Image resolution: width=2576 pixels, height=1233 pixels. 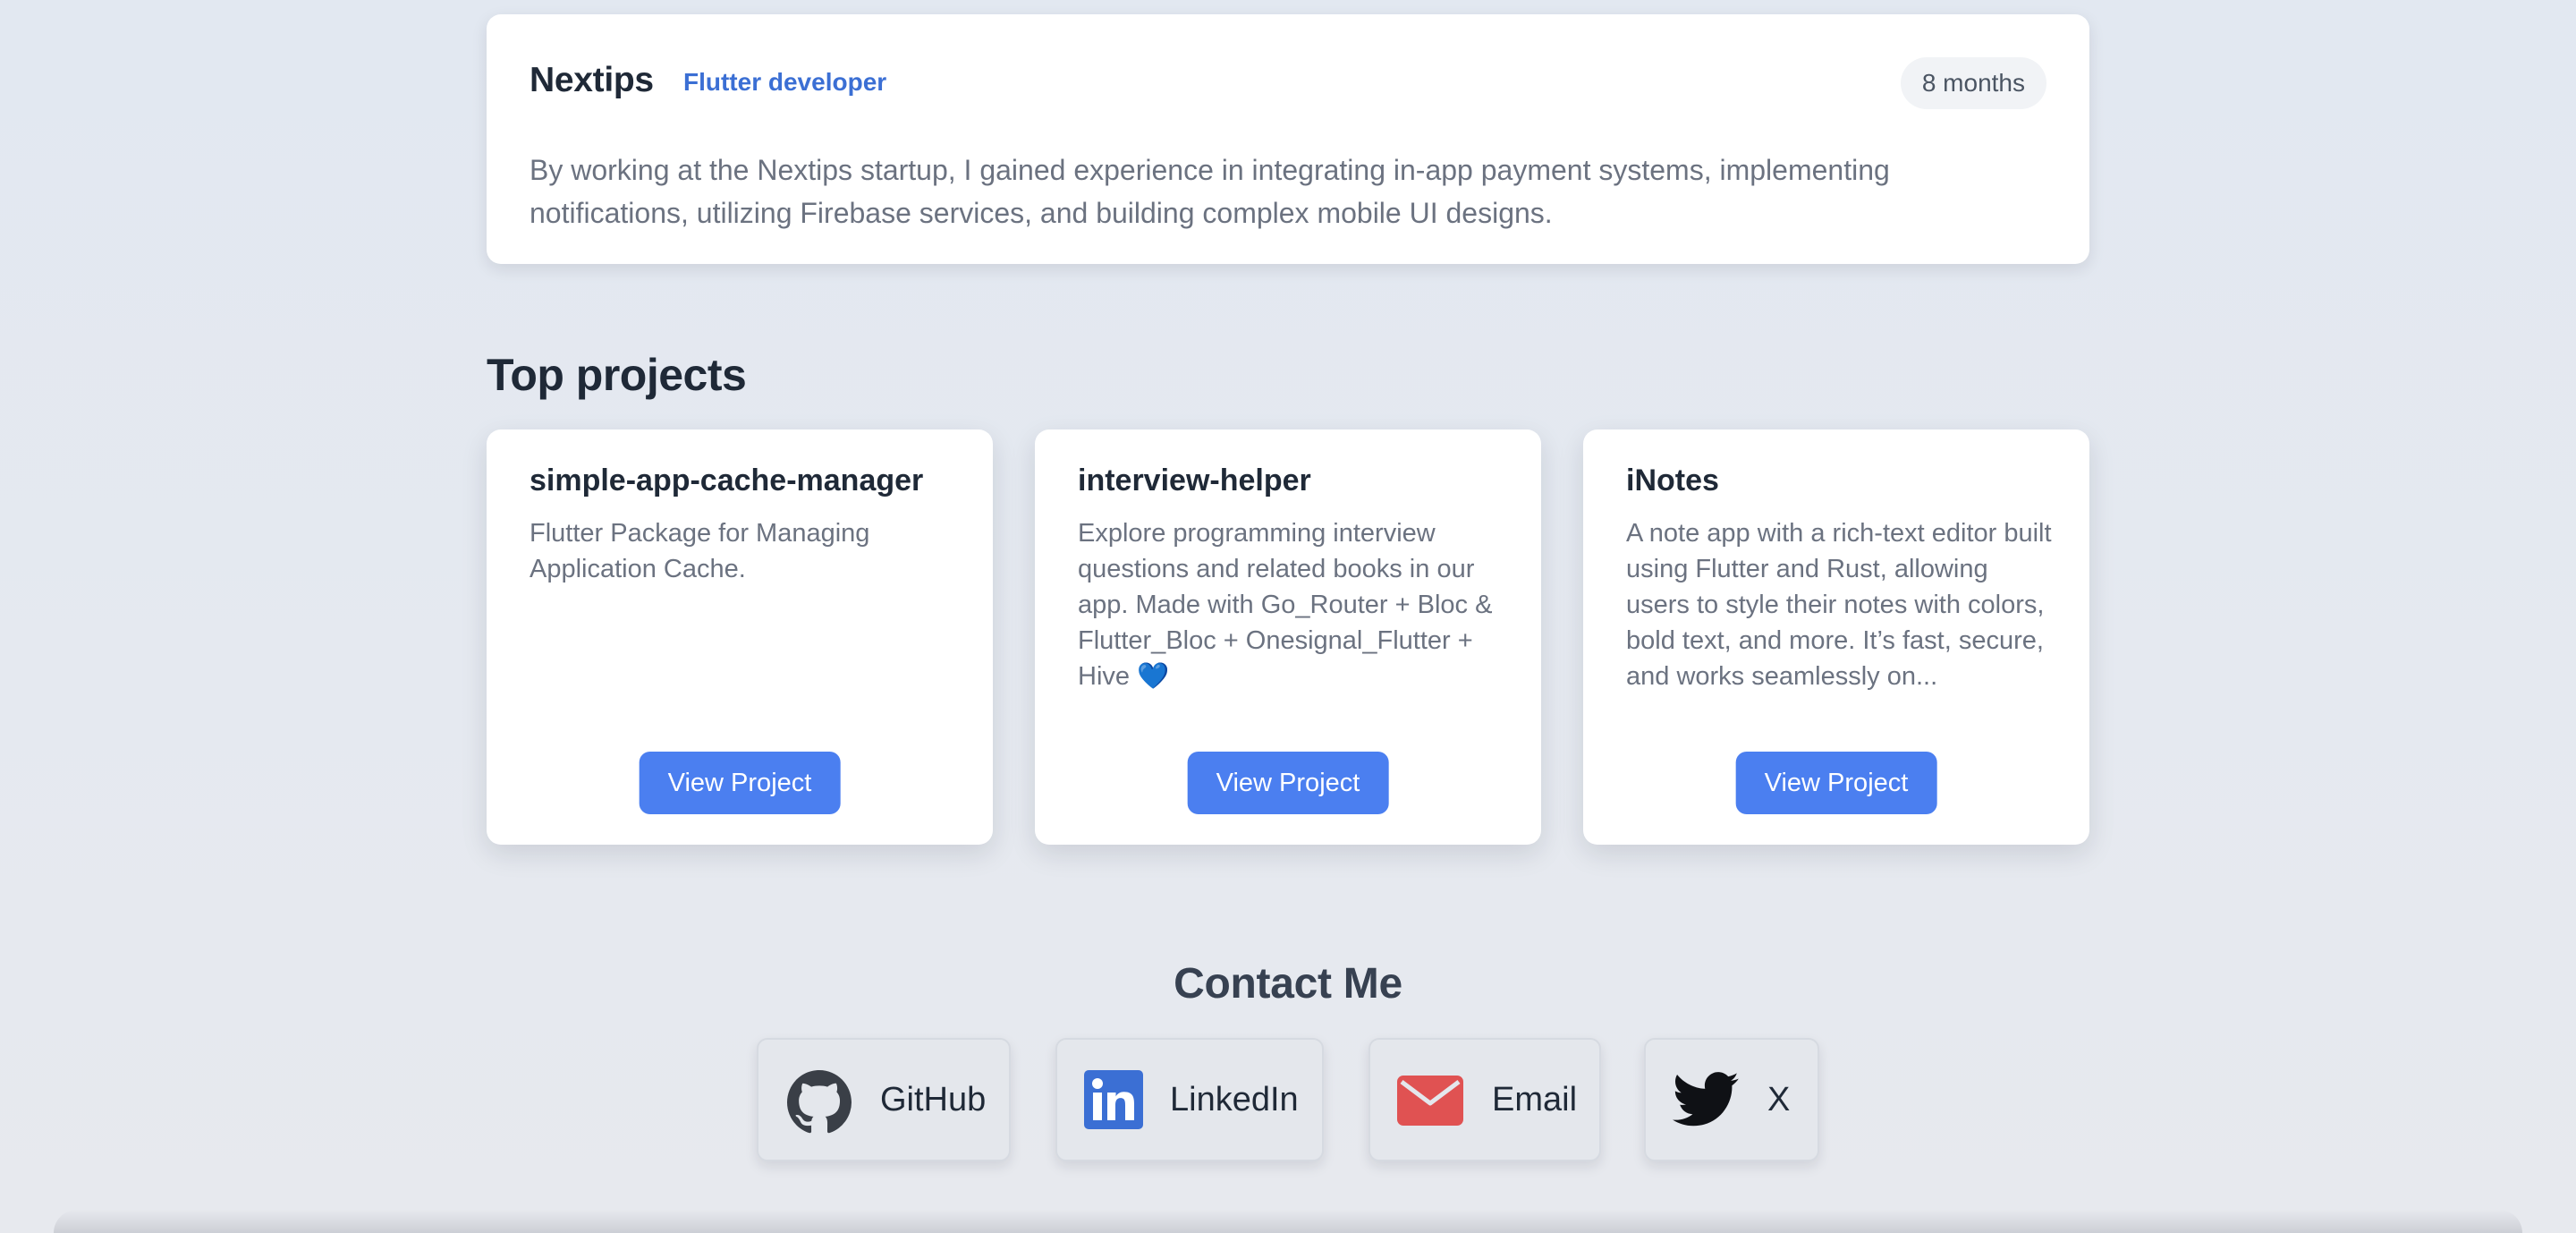 I want to click on contact-label: X, so click(x=1779, y=1099).